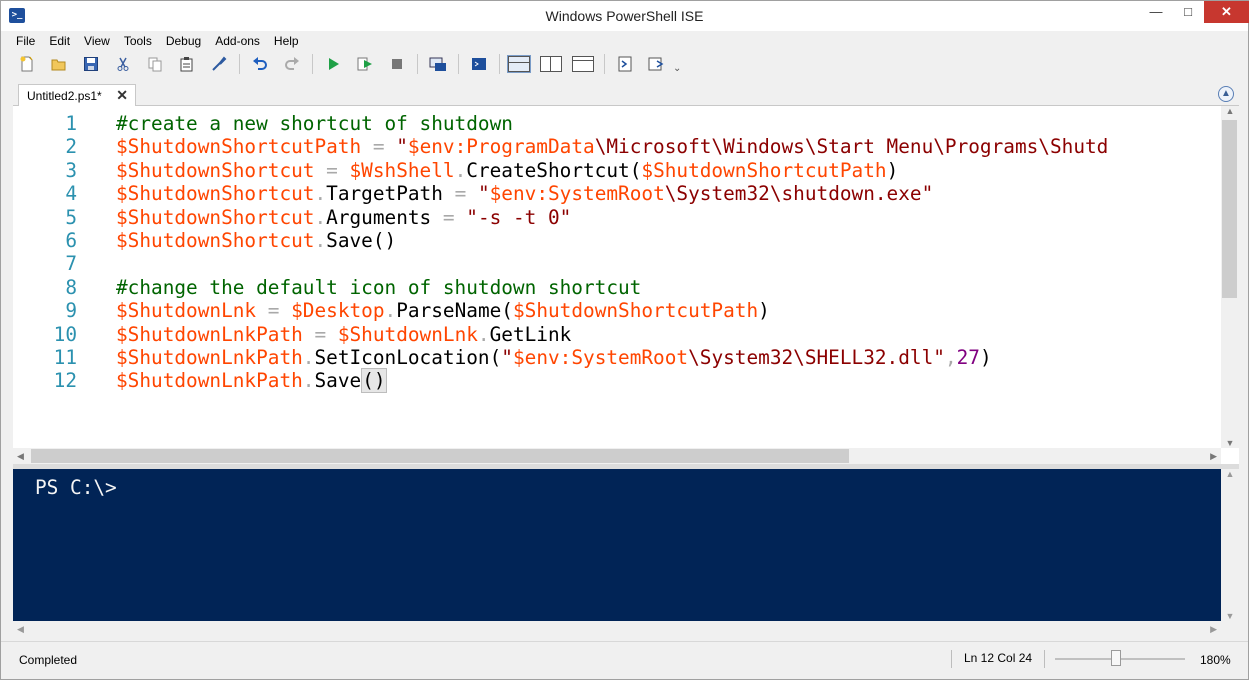 Image resolution: width=1249 pixels, height=680 pixels. Describe the element at coordinates (25, 42) in the screenshot. I see `menu-file: File` at that location.